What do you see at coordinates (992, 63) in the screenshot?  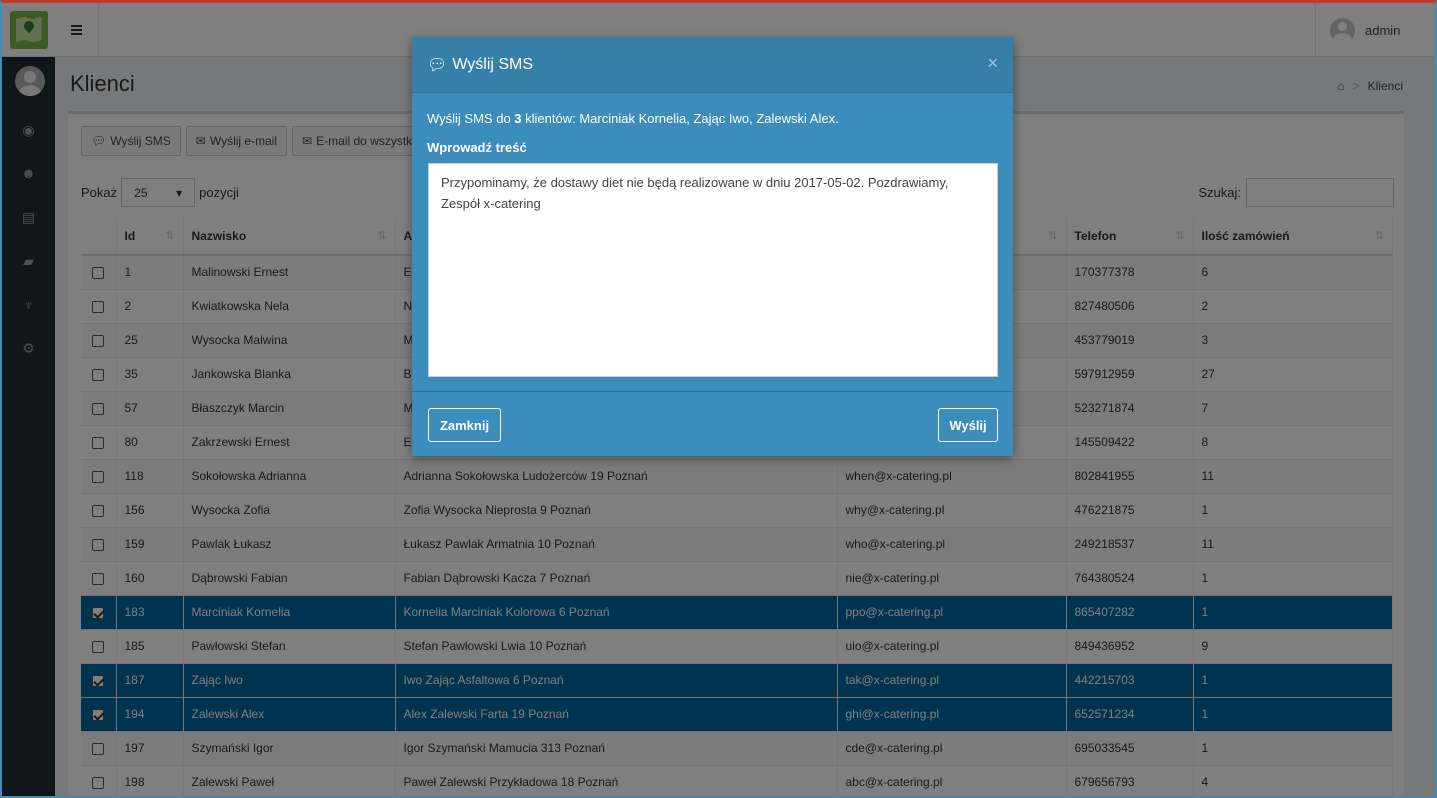 I see `close-icon: ×` at bounding box center [992, 63].